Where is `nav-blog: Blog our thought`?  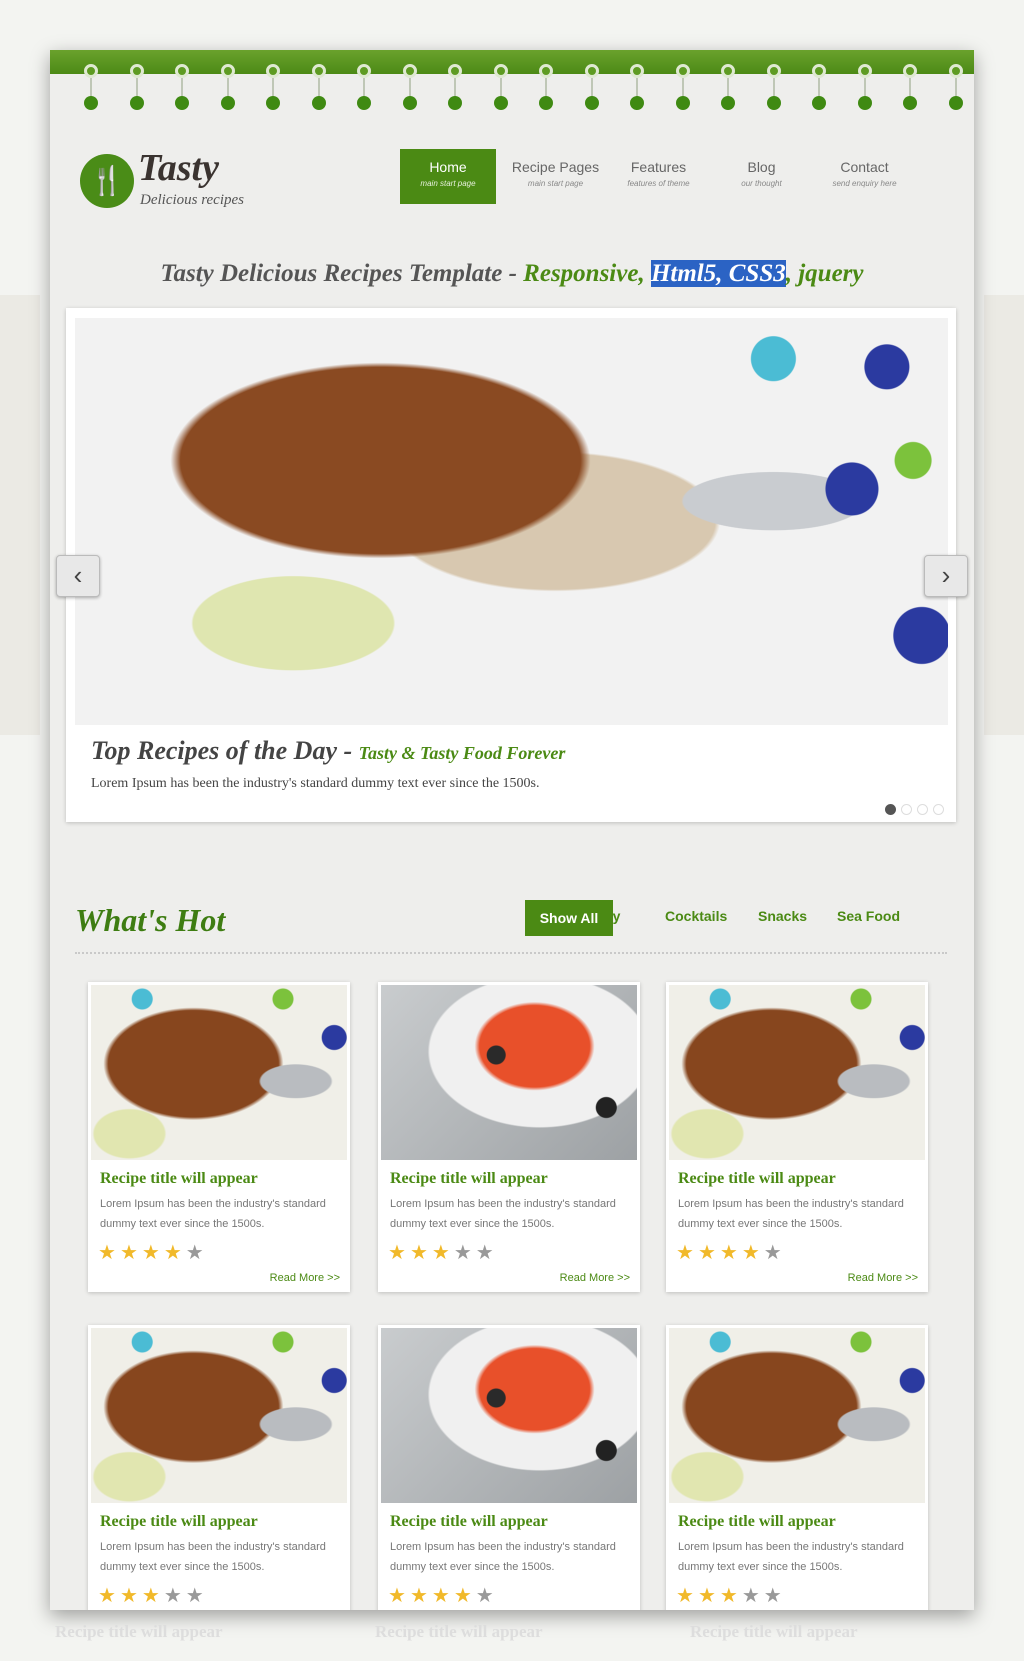
nav-blog: Blog our thought is located at coordinates (761, 176).